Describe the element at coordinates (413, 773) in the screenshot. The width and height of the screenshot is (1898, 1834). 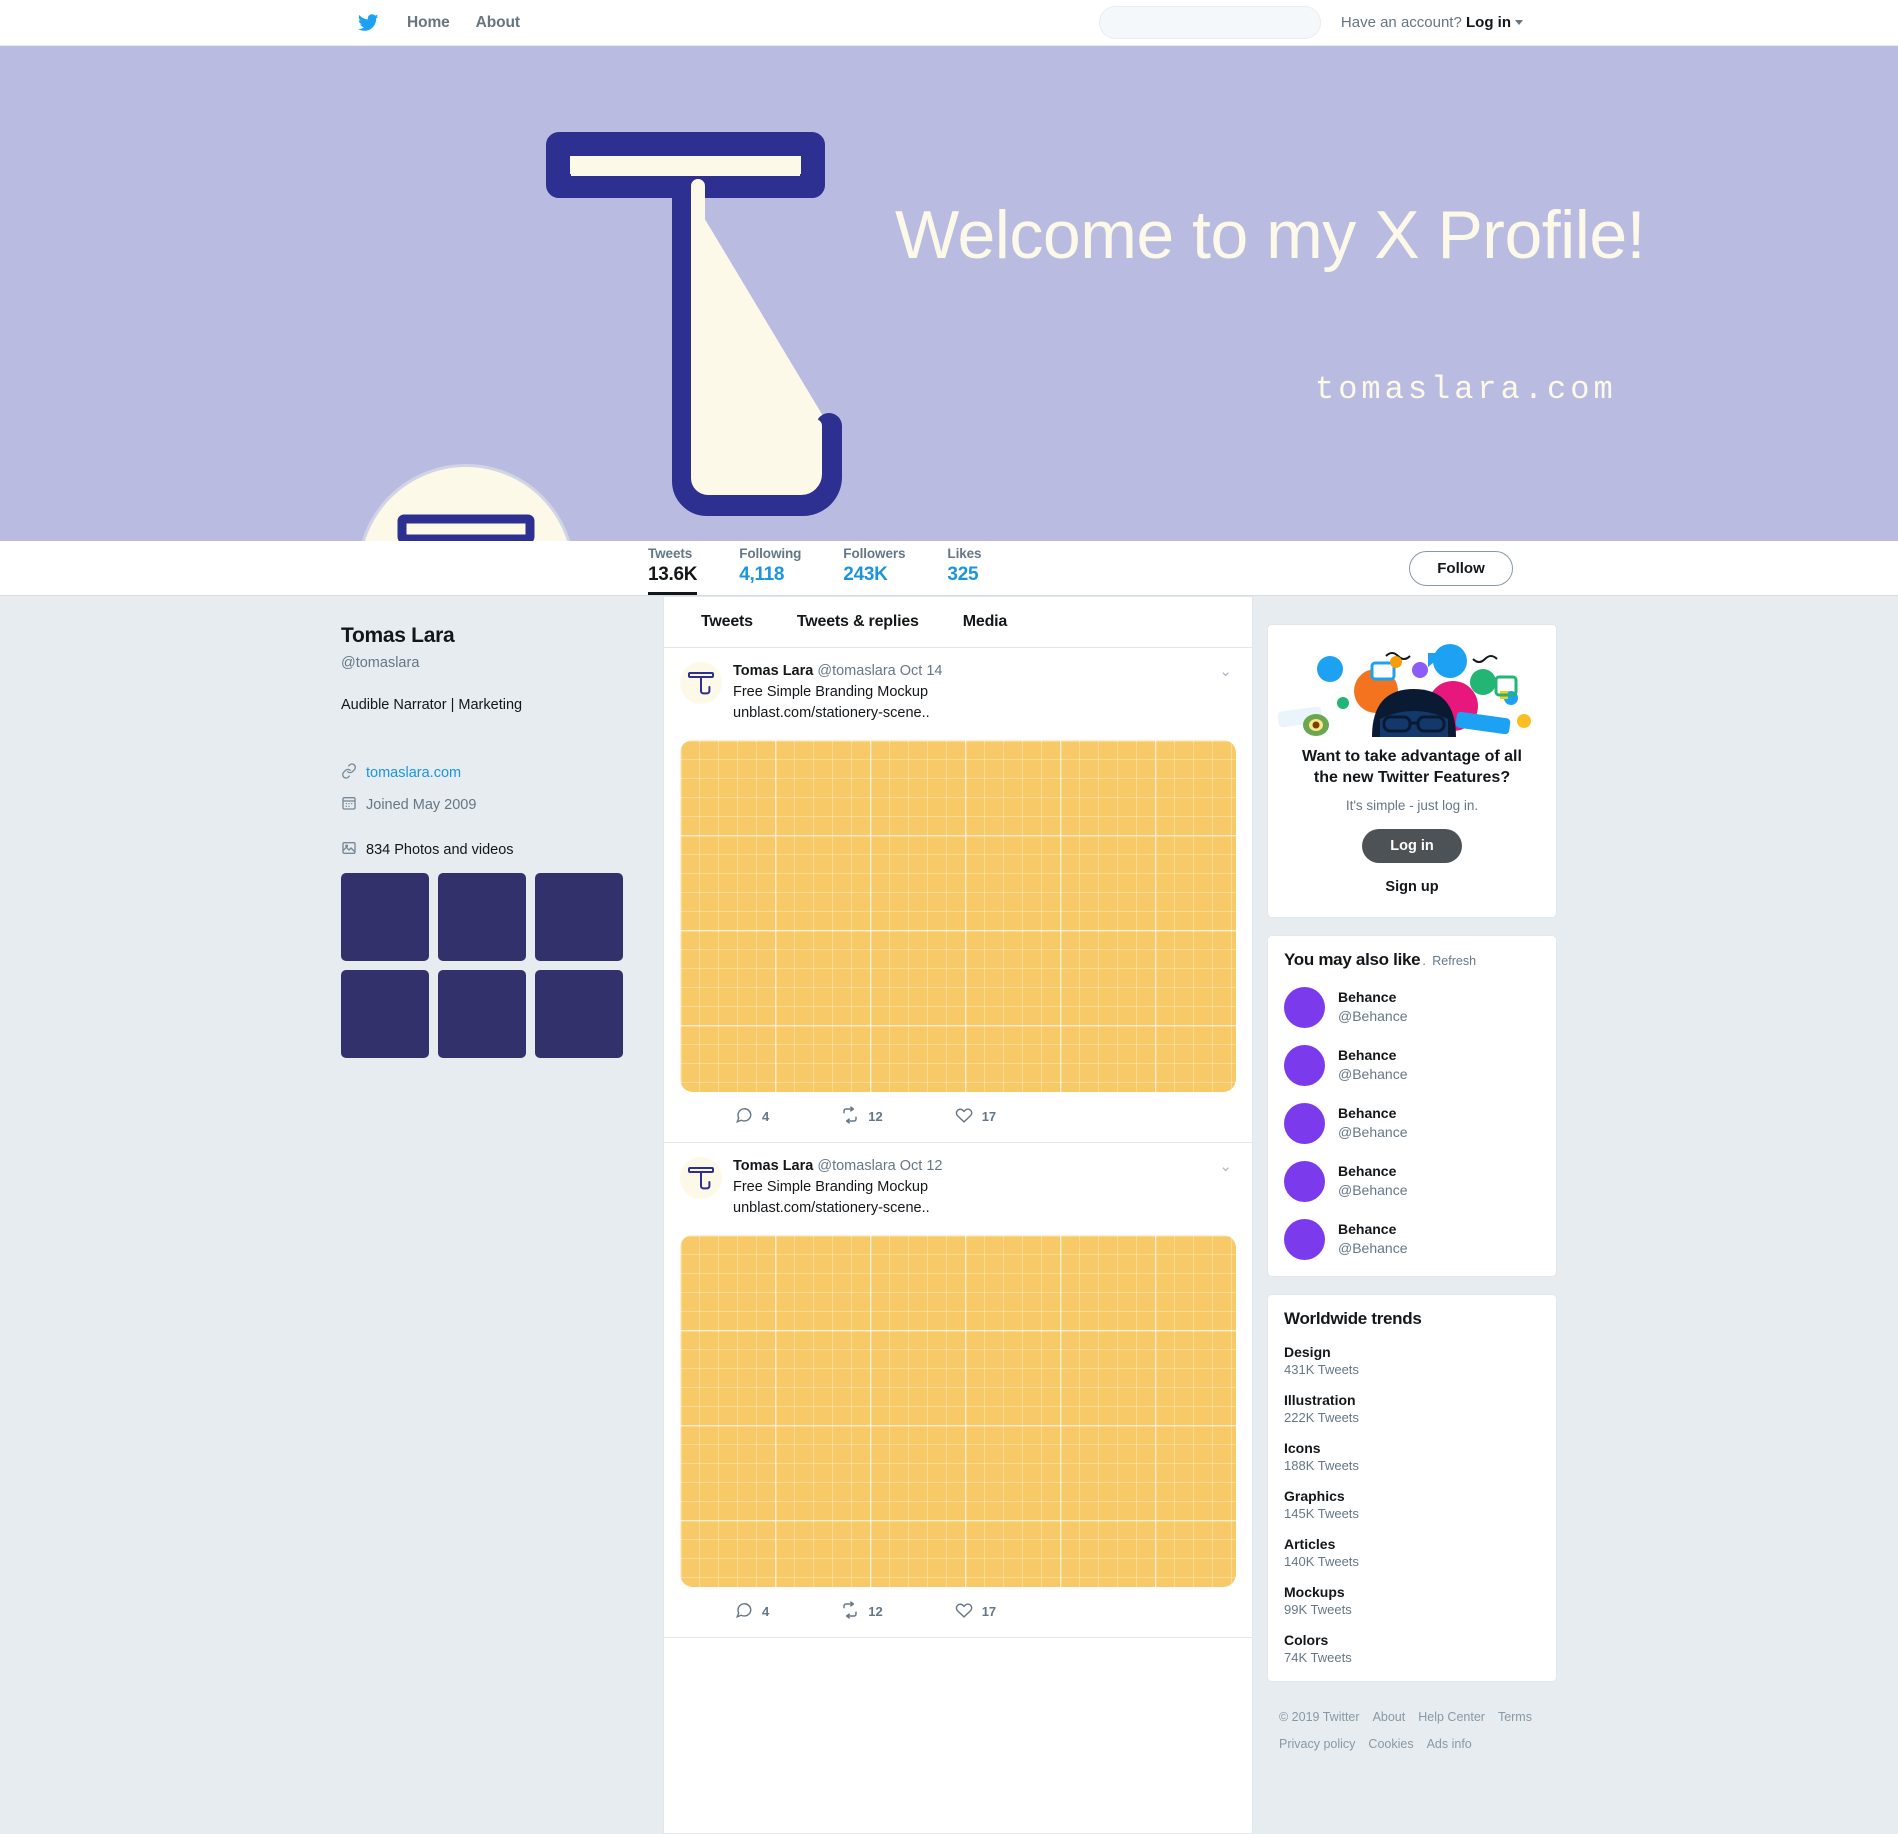
I see `profile-website-text: tomaslara.com` at that location.